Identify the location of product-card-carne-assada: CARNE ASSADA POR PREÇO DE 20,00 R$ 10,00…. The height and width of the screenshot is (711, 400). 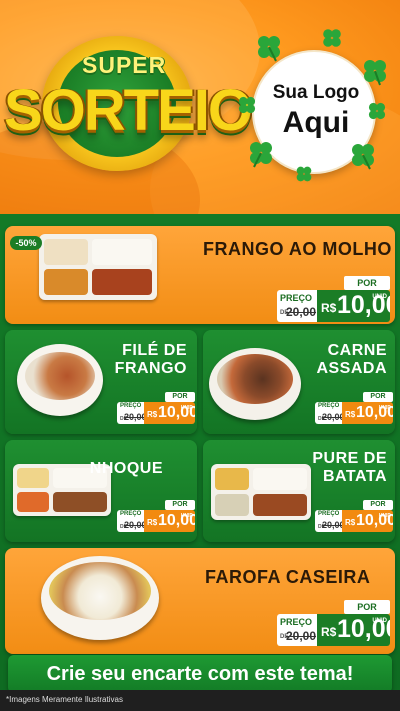
(299, 382).